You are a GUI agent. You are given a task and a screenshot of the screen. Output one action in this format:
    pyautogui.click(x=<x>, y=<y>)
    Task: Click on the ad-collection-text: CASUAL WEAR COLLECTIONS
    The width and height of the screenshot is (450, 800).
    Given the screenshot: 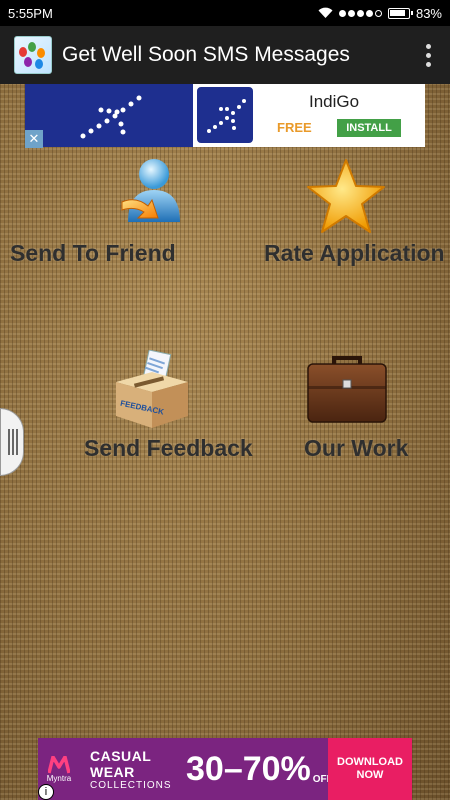 What is the action you would take?
    pyautogui.click(x=135, y=769)
    